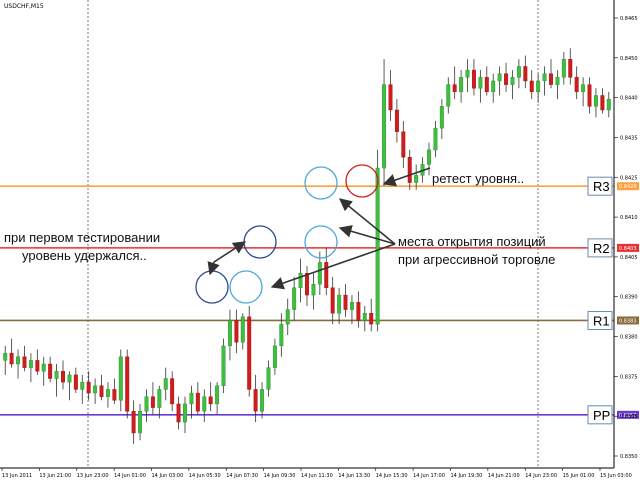 Image resolution: width=640 pixels, height=480 pixels. What do you see at coordinates (616, 476) in the screenshot?
I see `x-tick-label-16: 15 Jun 03:00` at bounding box center [616, 476].